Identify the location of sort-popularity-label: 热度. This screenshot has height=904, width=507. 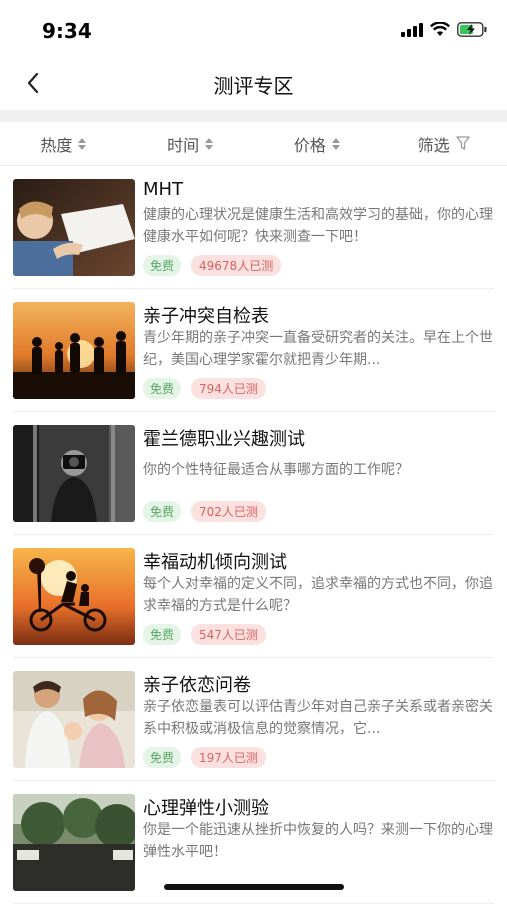
(56, 145).